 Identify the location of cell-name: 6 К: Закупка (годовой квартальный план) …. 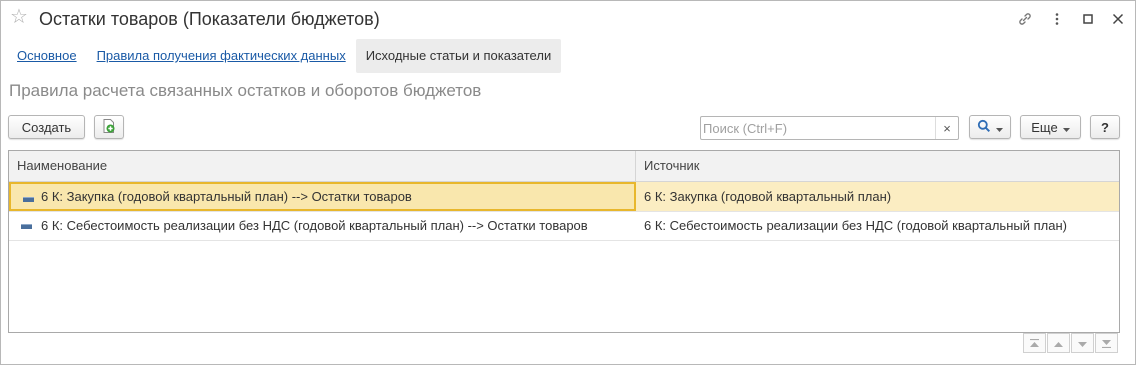
(322, 196).